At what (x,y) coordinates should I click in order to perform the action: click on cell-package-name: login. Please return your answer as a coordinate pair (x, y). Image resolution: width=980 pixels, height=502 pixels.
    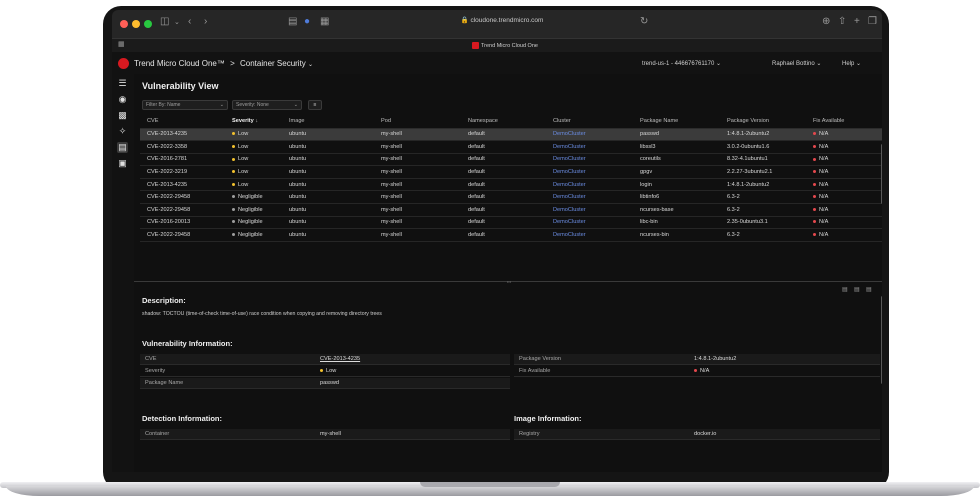
    Looking at the image, I should click on (676, 185).